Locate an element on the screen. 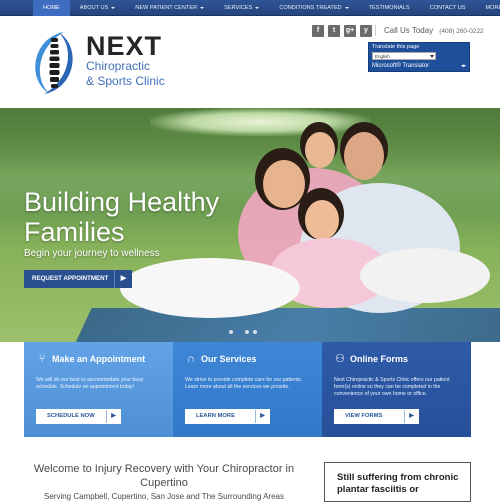  nav-item-services: Services is located at coordinates (241, 8).